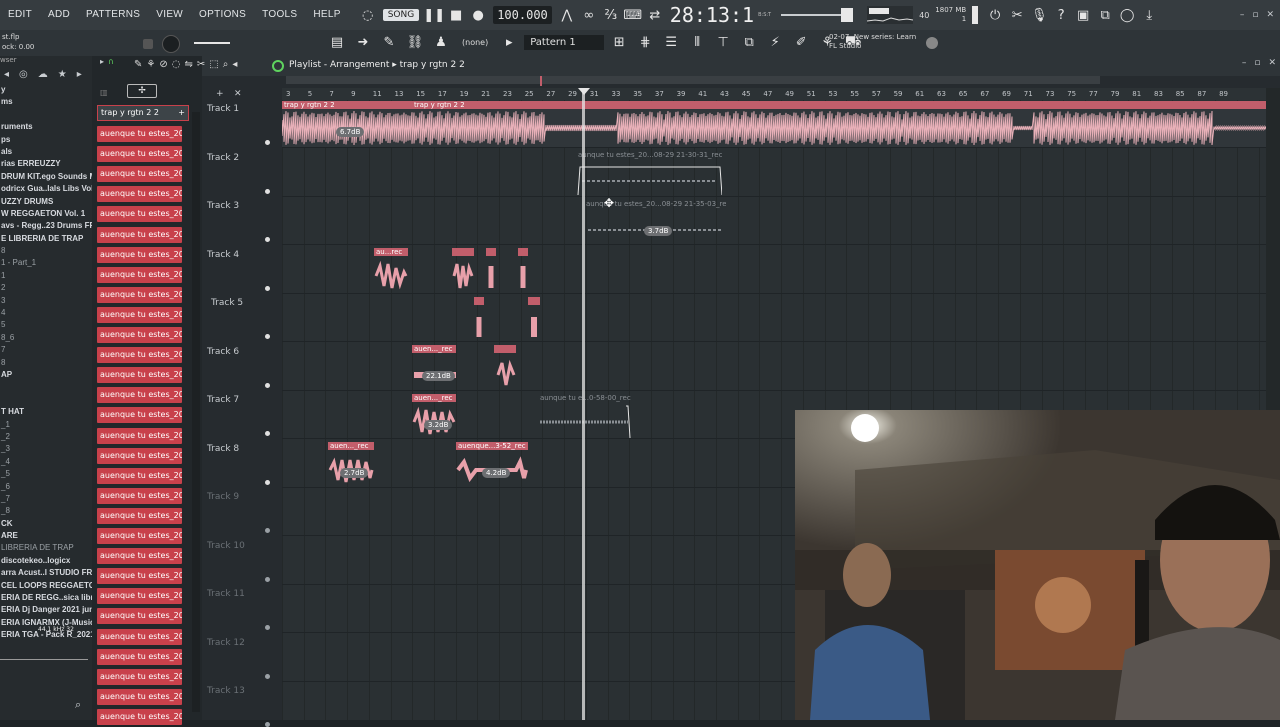 Image resolution: width=1280 pixels, height=727 pixels. Describe the element at coordinates (46, 586) in the screenshot. I see `browser-item: CEL LOOPS REGGAETON` at that location.